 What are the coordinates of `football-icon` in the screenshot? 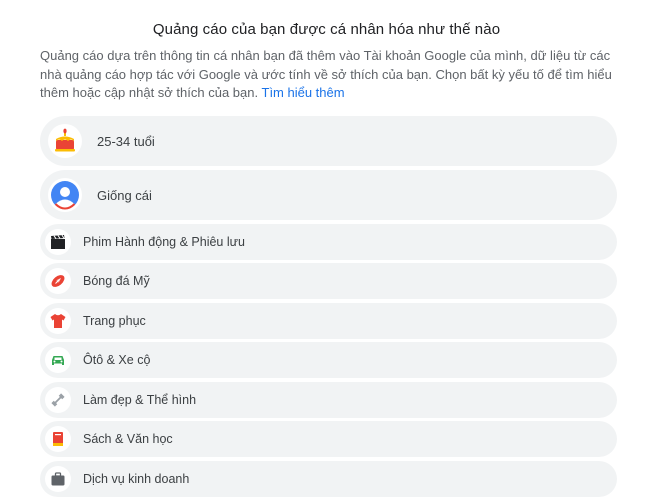 It's located at (58, 281).